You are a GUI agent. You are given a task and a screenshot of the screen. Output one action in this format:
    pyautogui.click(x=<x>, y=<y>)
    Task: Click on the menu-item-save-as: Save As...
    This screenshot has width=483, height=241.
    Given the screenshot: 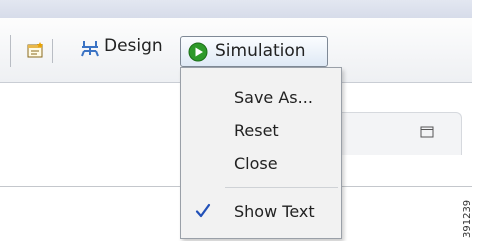 What is the action you would take?
    pyautogui.click(x=273, y=98)
    